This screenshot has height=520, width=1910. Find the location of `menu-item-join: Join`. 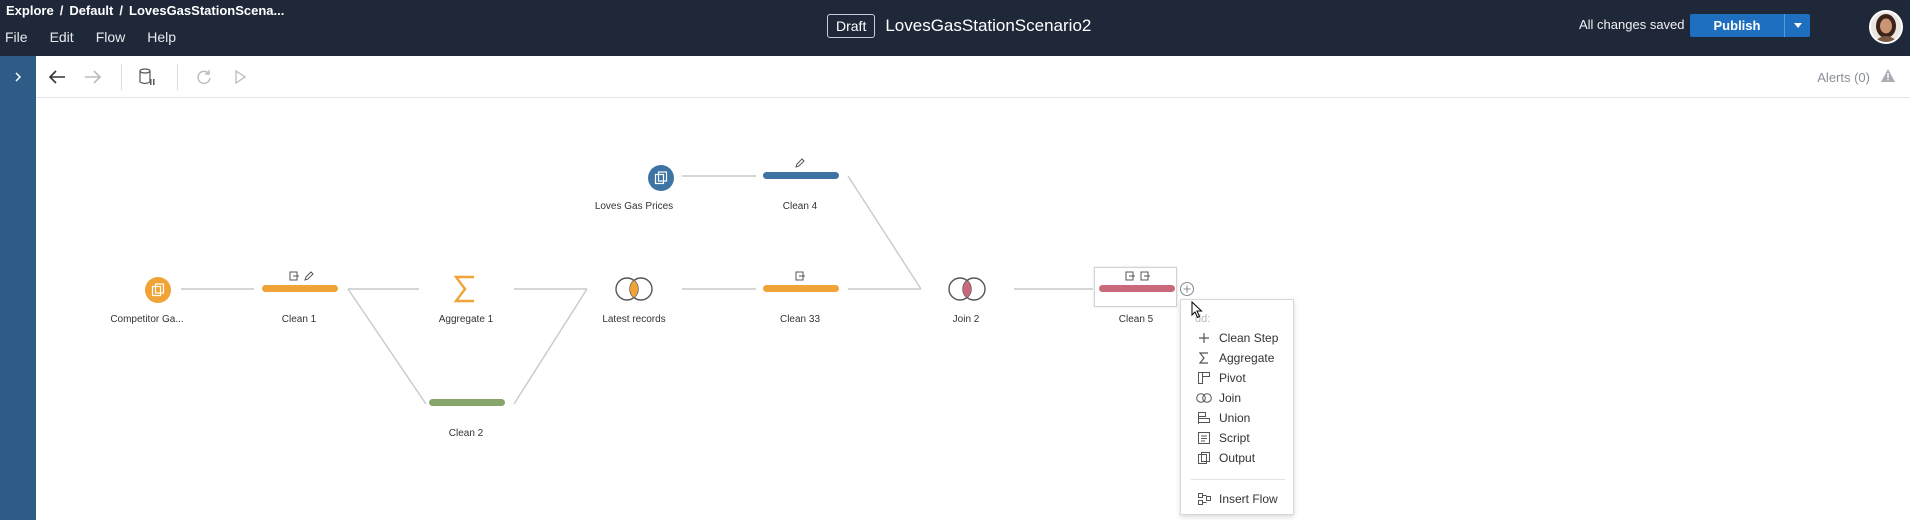

menu-item-join: Join is located at coordinates (1237, 398).